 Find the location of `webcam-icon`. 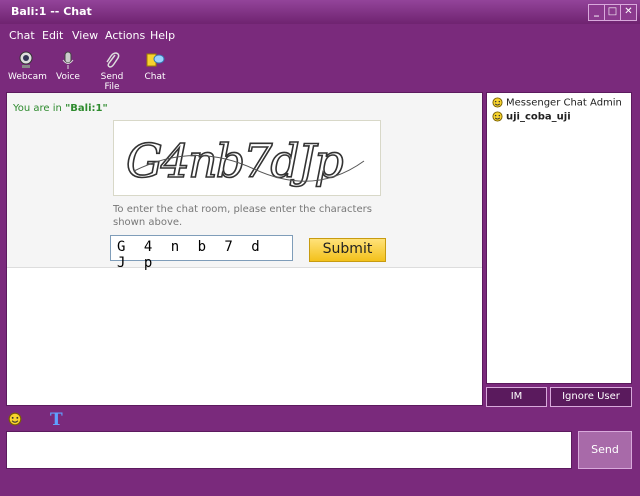

webcam-icon is located at coordinates (26, 59).